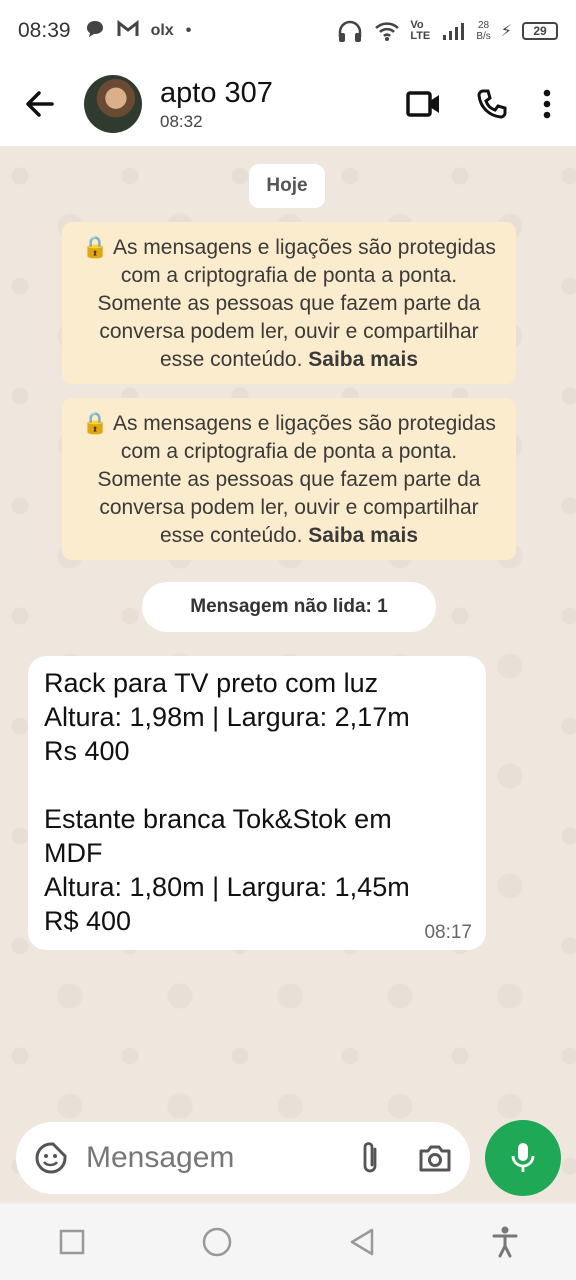 This screenshot has height=1280, width=576. I want to click on accessibility-icon, so click(505, 1242).